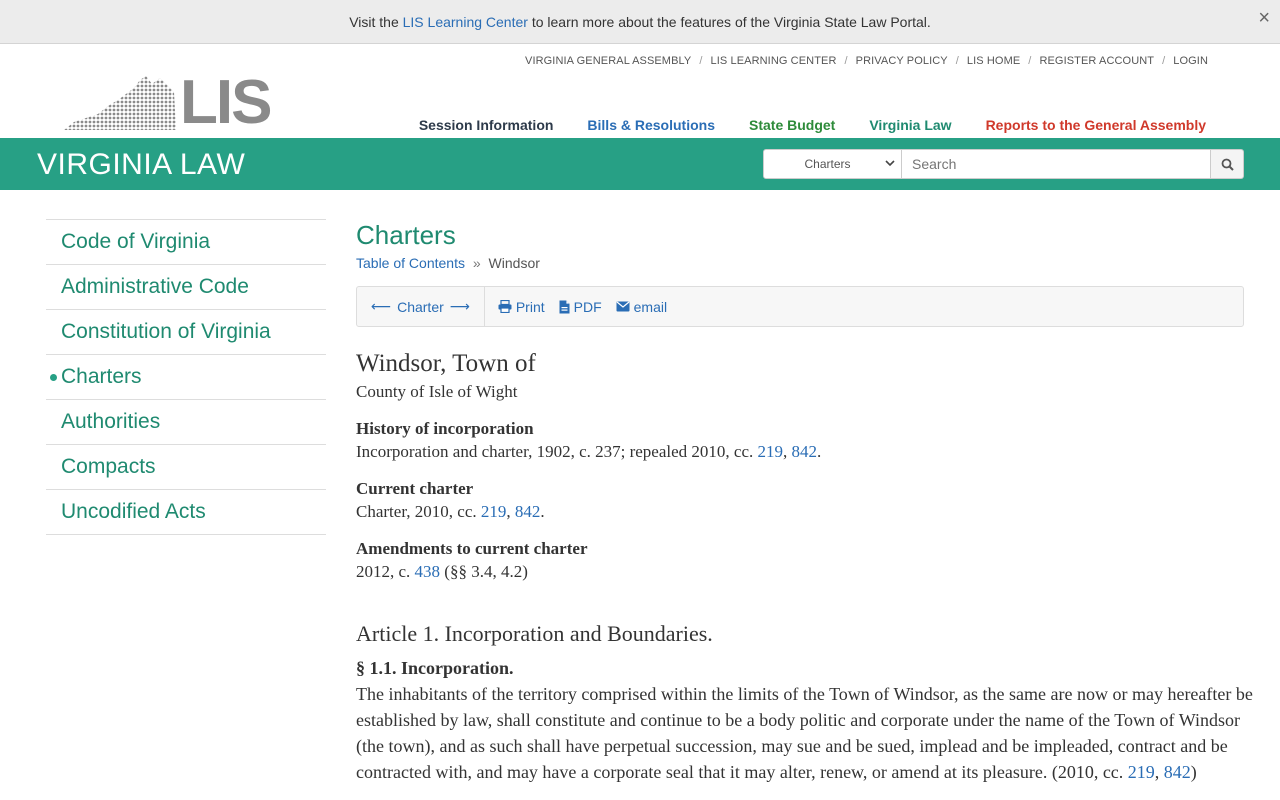 The height and width of the screenshot is (800, 1280). What do you see at coordinates (587, 306) in the screenshot?
I see `pdf-label: PDF` at bounding box center [587, 306].